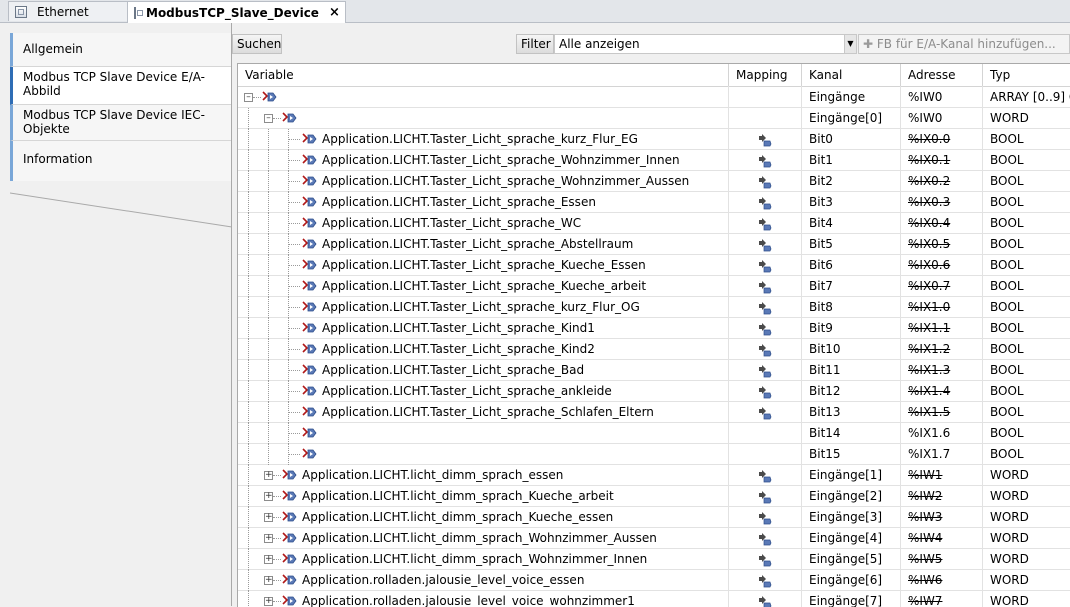  I want to click on sidebar-item-information: Information, so click(121, 161).